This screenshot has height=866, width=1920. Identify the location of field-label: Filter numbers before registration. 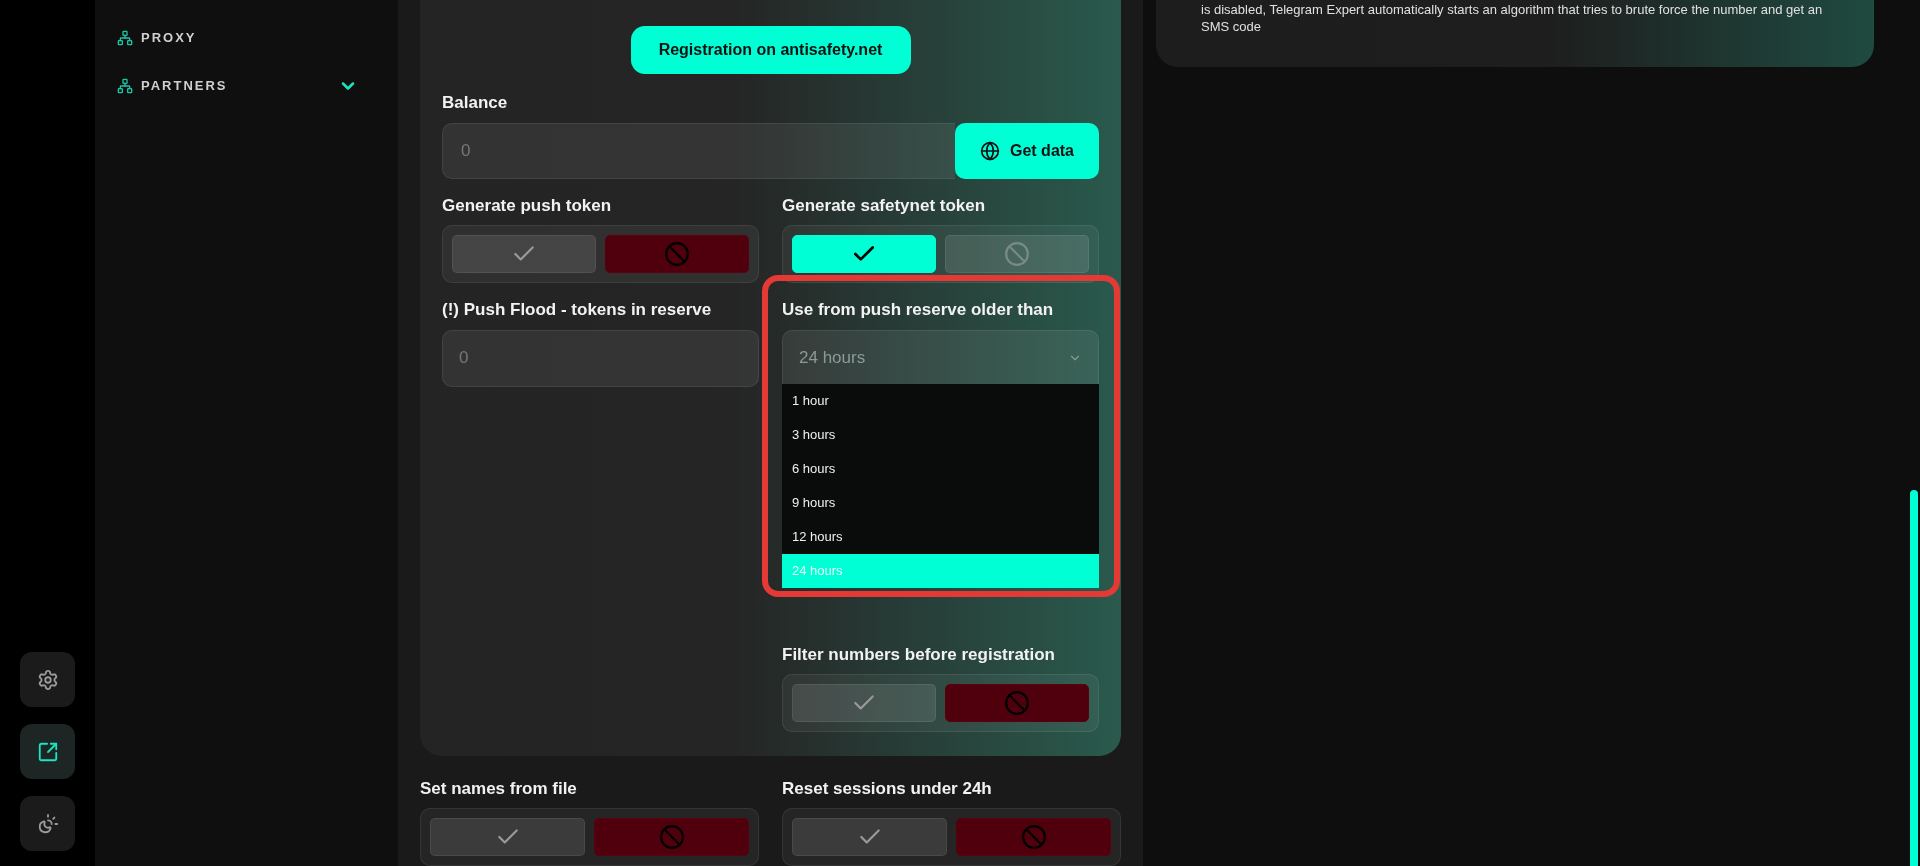
(919, 654).